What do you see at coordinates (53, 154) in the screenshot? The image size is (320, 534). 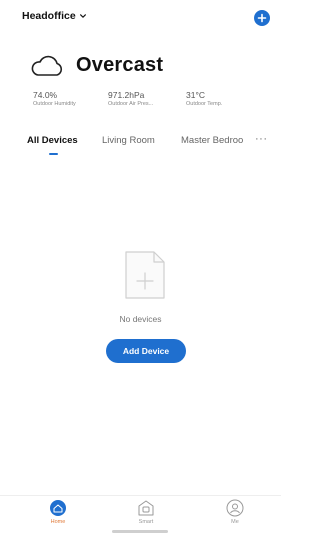 I see `active-tab-indicator` at bounding box center [53, 154].